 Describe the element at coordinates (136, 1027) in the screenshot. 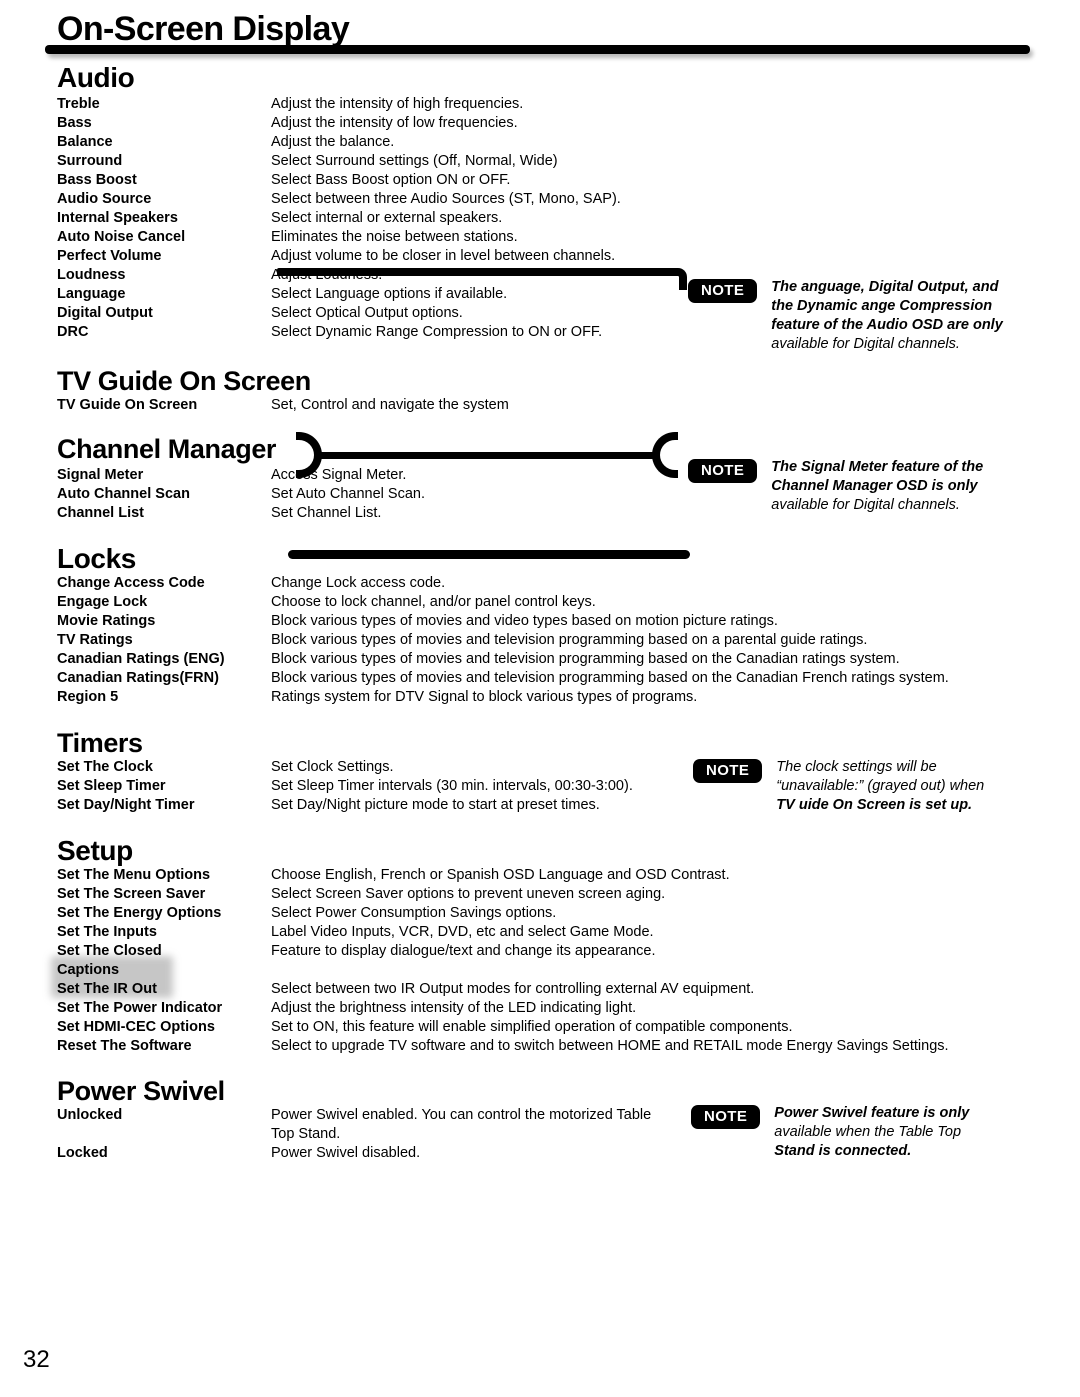

I see `row-label: Set HDMI-CEC Options` at that location.